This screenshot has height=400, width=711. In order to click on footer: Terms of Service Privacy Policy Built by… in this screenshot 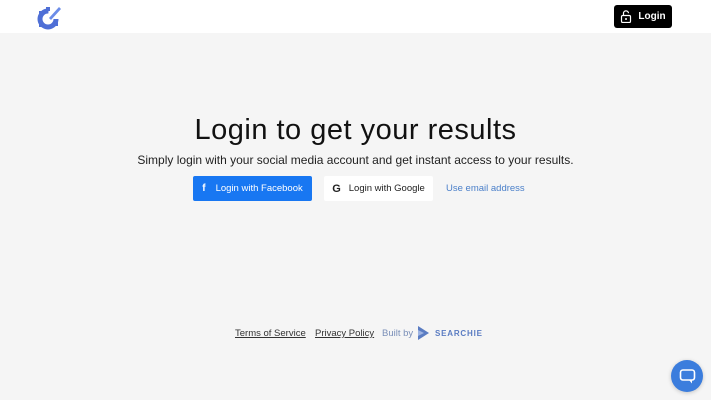, I will do `click(355, 333)`.